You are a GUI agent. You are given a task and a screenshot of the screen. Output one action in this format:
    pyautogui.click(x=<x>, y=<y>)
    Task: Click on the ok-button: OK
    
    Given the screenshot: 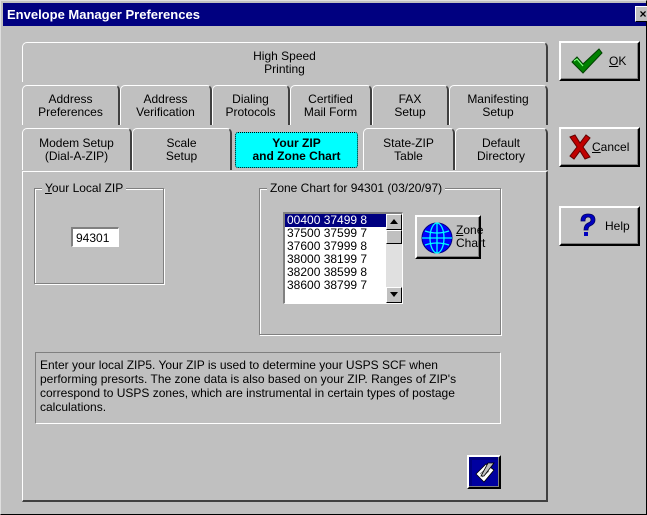 What is the action you would take?
    pyautogui.click(x=599, y=61)
    